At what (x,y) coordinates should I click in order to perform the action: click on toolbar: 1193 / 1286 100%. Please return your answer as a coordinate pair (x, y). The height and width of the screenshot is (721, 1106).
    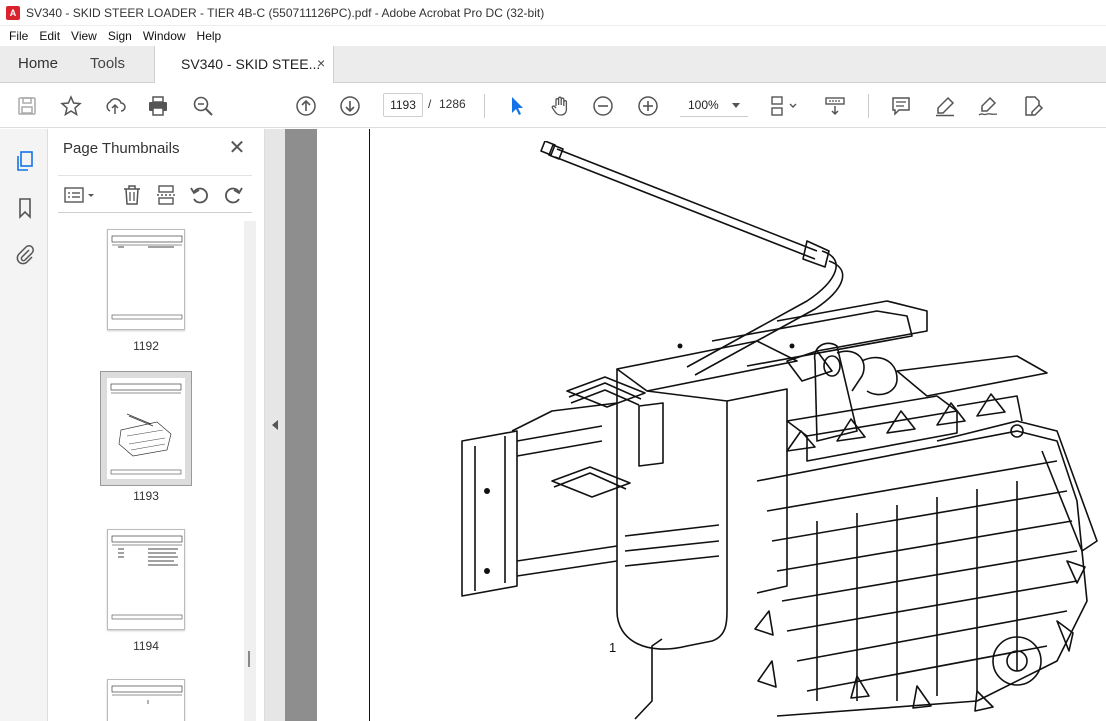
    Looking at the image, I should click on (553, 106).